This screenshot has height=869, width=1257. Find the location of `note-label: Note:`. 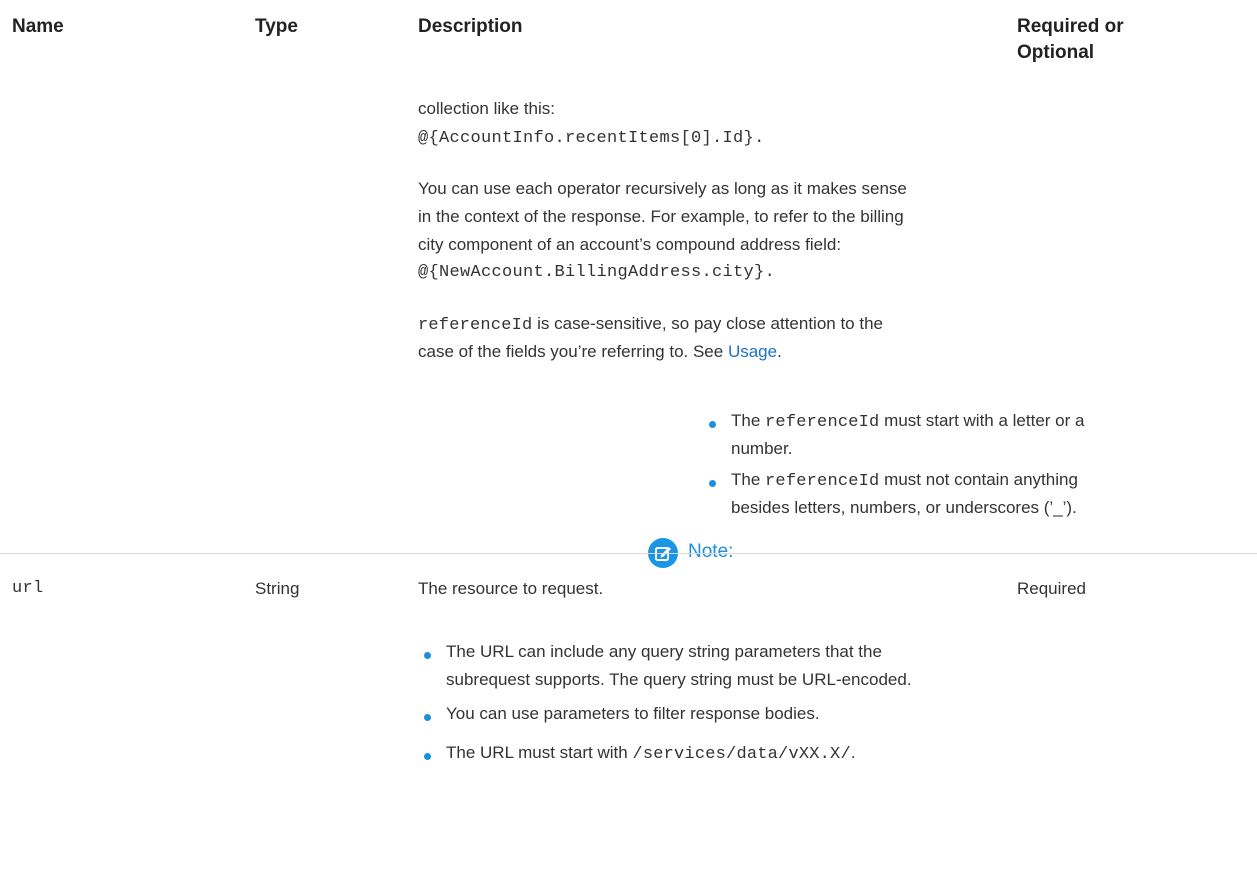

note-label: Note: is located at coordinates (711, 551).